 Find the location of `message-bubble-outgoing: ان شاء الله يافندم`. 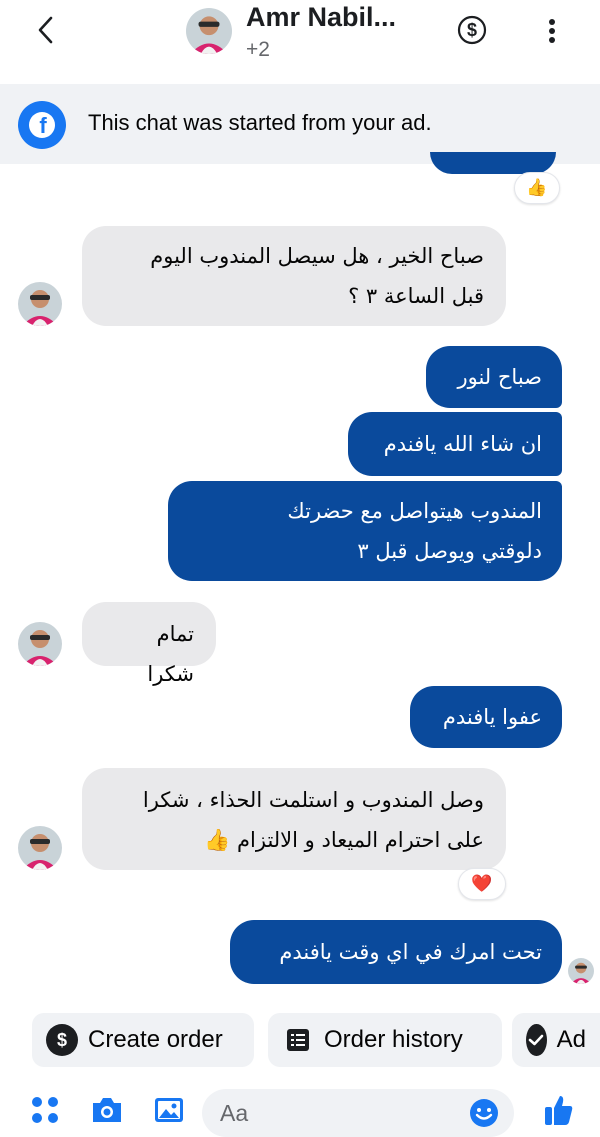

message-bubble-outgoing: ان شاء الله يافندم is located at coordinates (455, 444).